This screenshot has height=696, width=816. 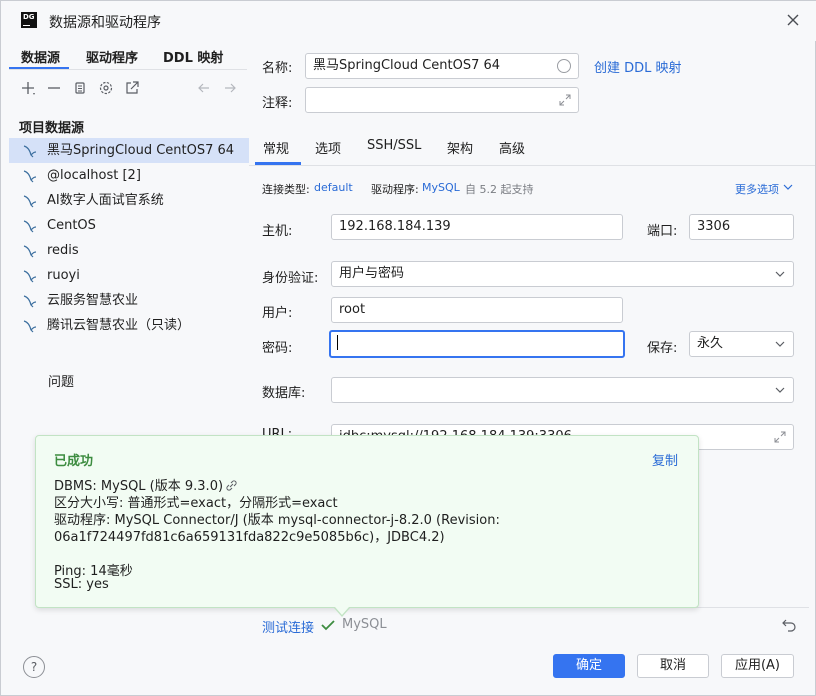 I want to click on name-field: 黑马SpringCloud CentOS7 64, so click(x=442, y=66).